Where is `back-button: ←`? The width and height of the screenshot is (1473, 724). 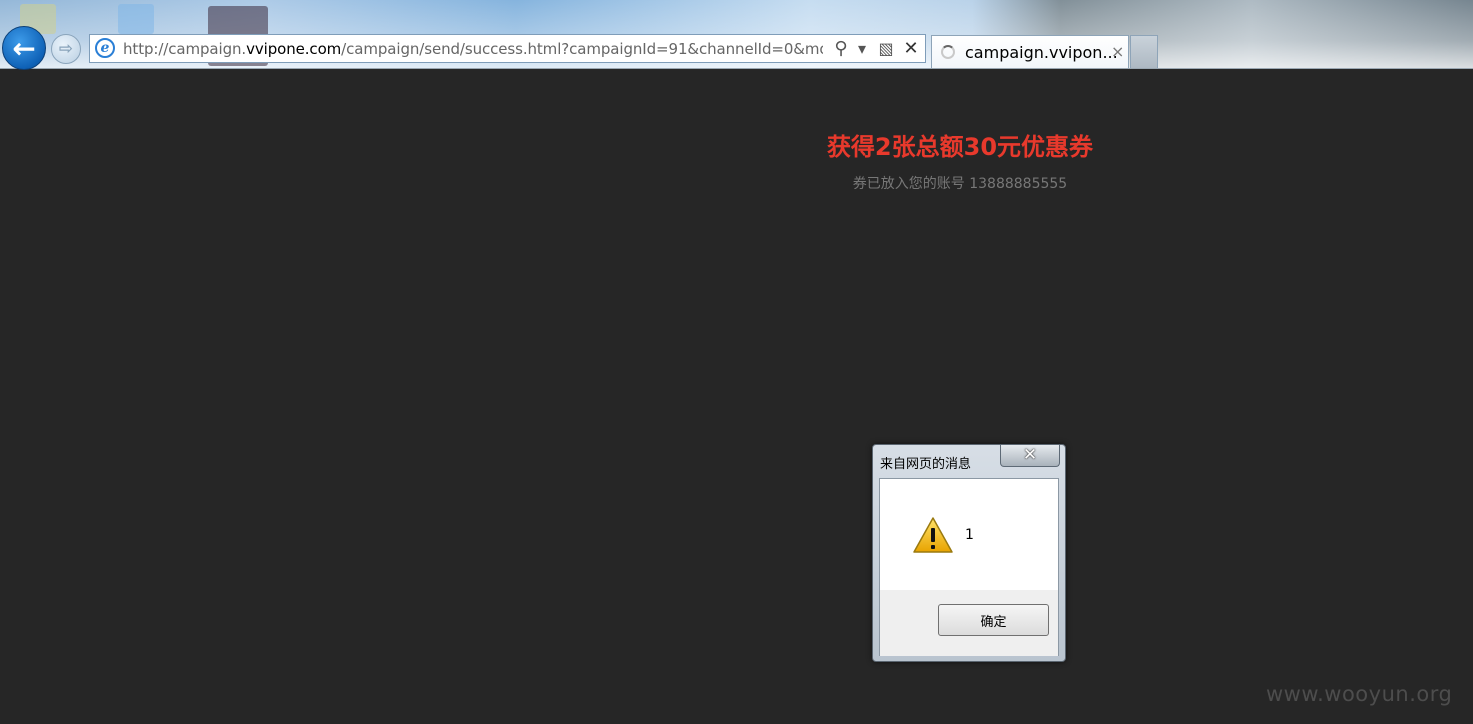 back-button: ← is located at coordinates (24, 48).